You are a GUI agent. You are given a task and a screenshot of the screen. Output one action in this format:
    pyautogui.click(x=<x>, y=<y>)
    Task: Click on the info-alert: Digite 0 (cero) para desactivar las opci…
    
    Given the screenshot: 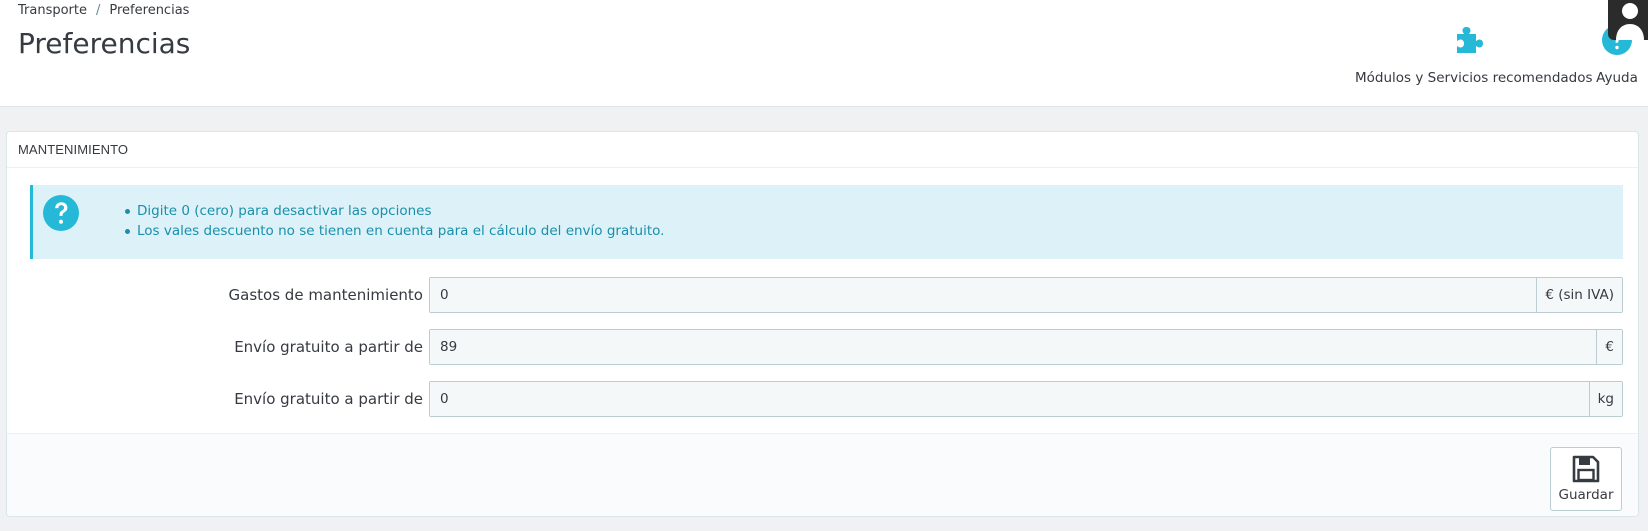 What is the action you would take?
    pyautogui.click(x=826, y=222)
    